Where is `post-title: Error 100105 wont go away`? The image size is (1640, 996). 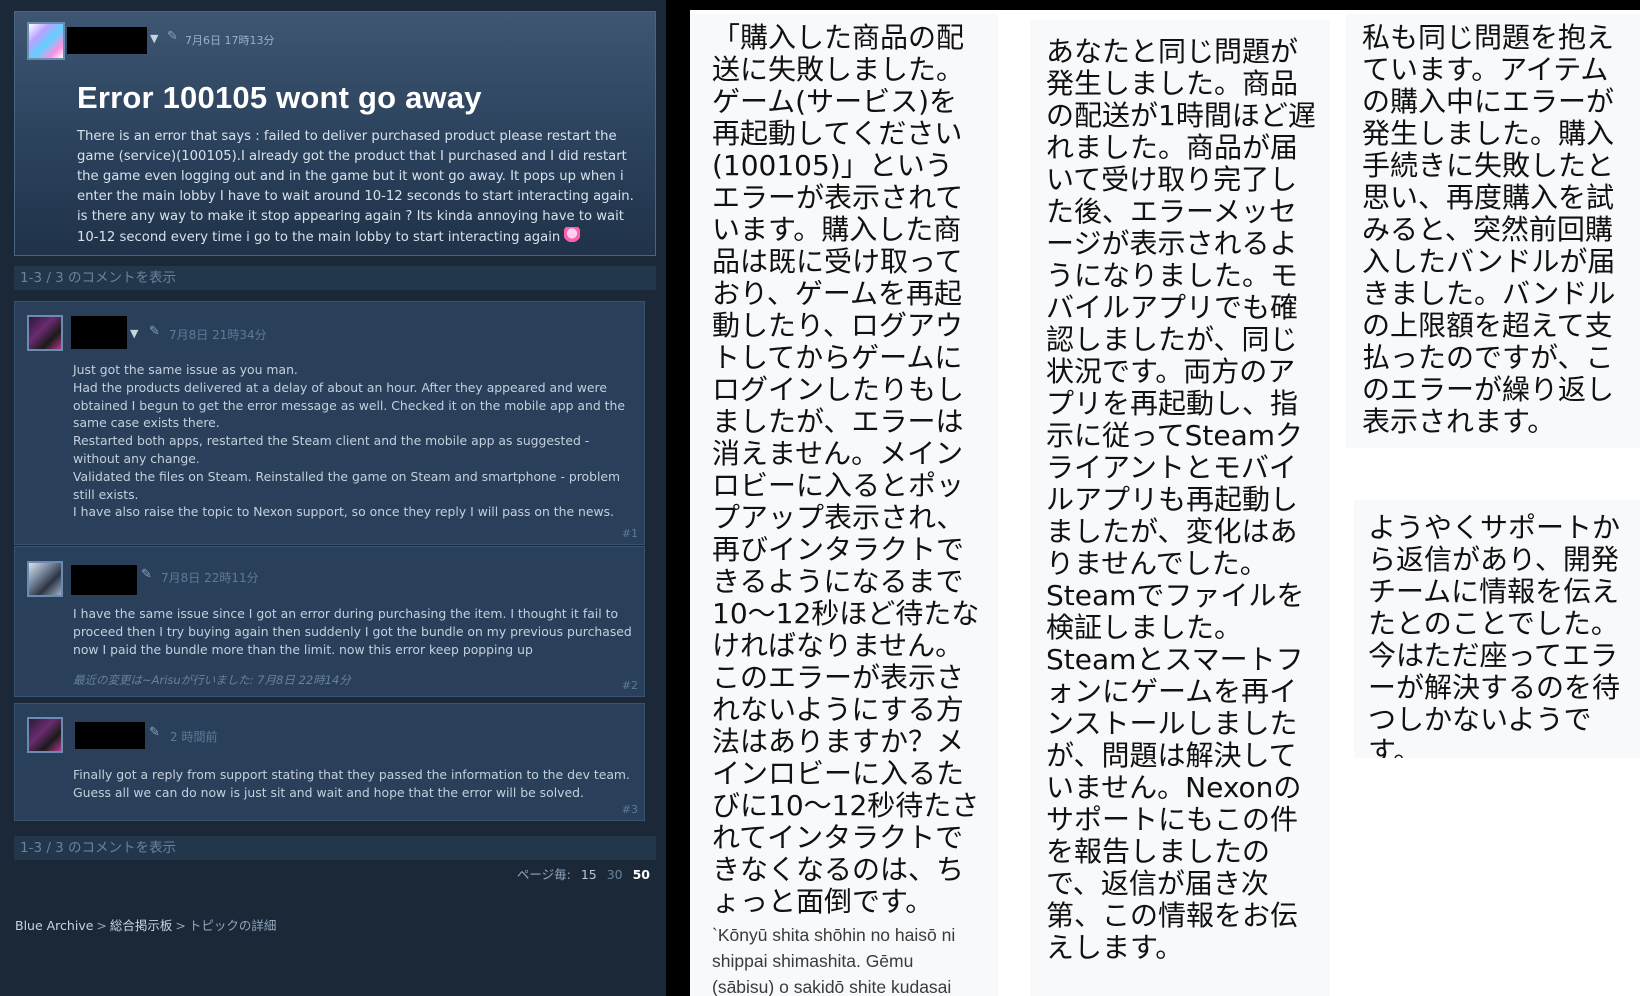 post-title: Error 100105 wont go away is located at coordinates (279, 97).